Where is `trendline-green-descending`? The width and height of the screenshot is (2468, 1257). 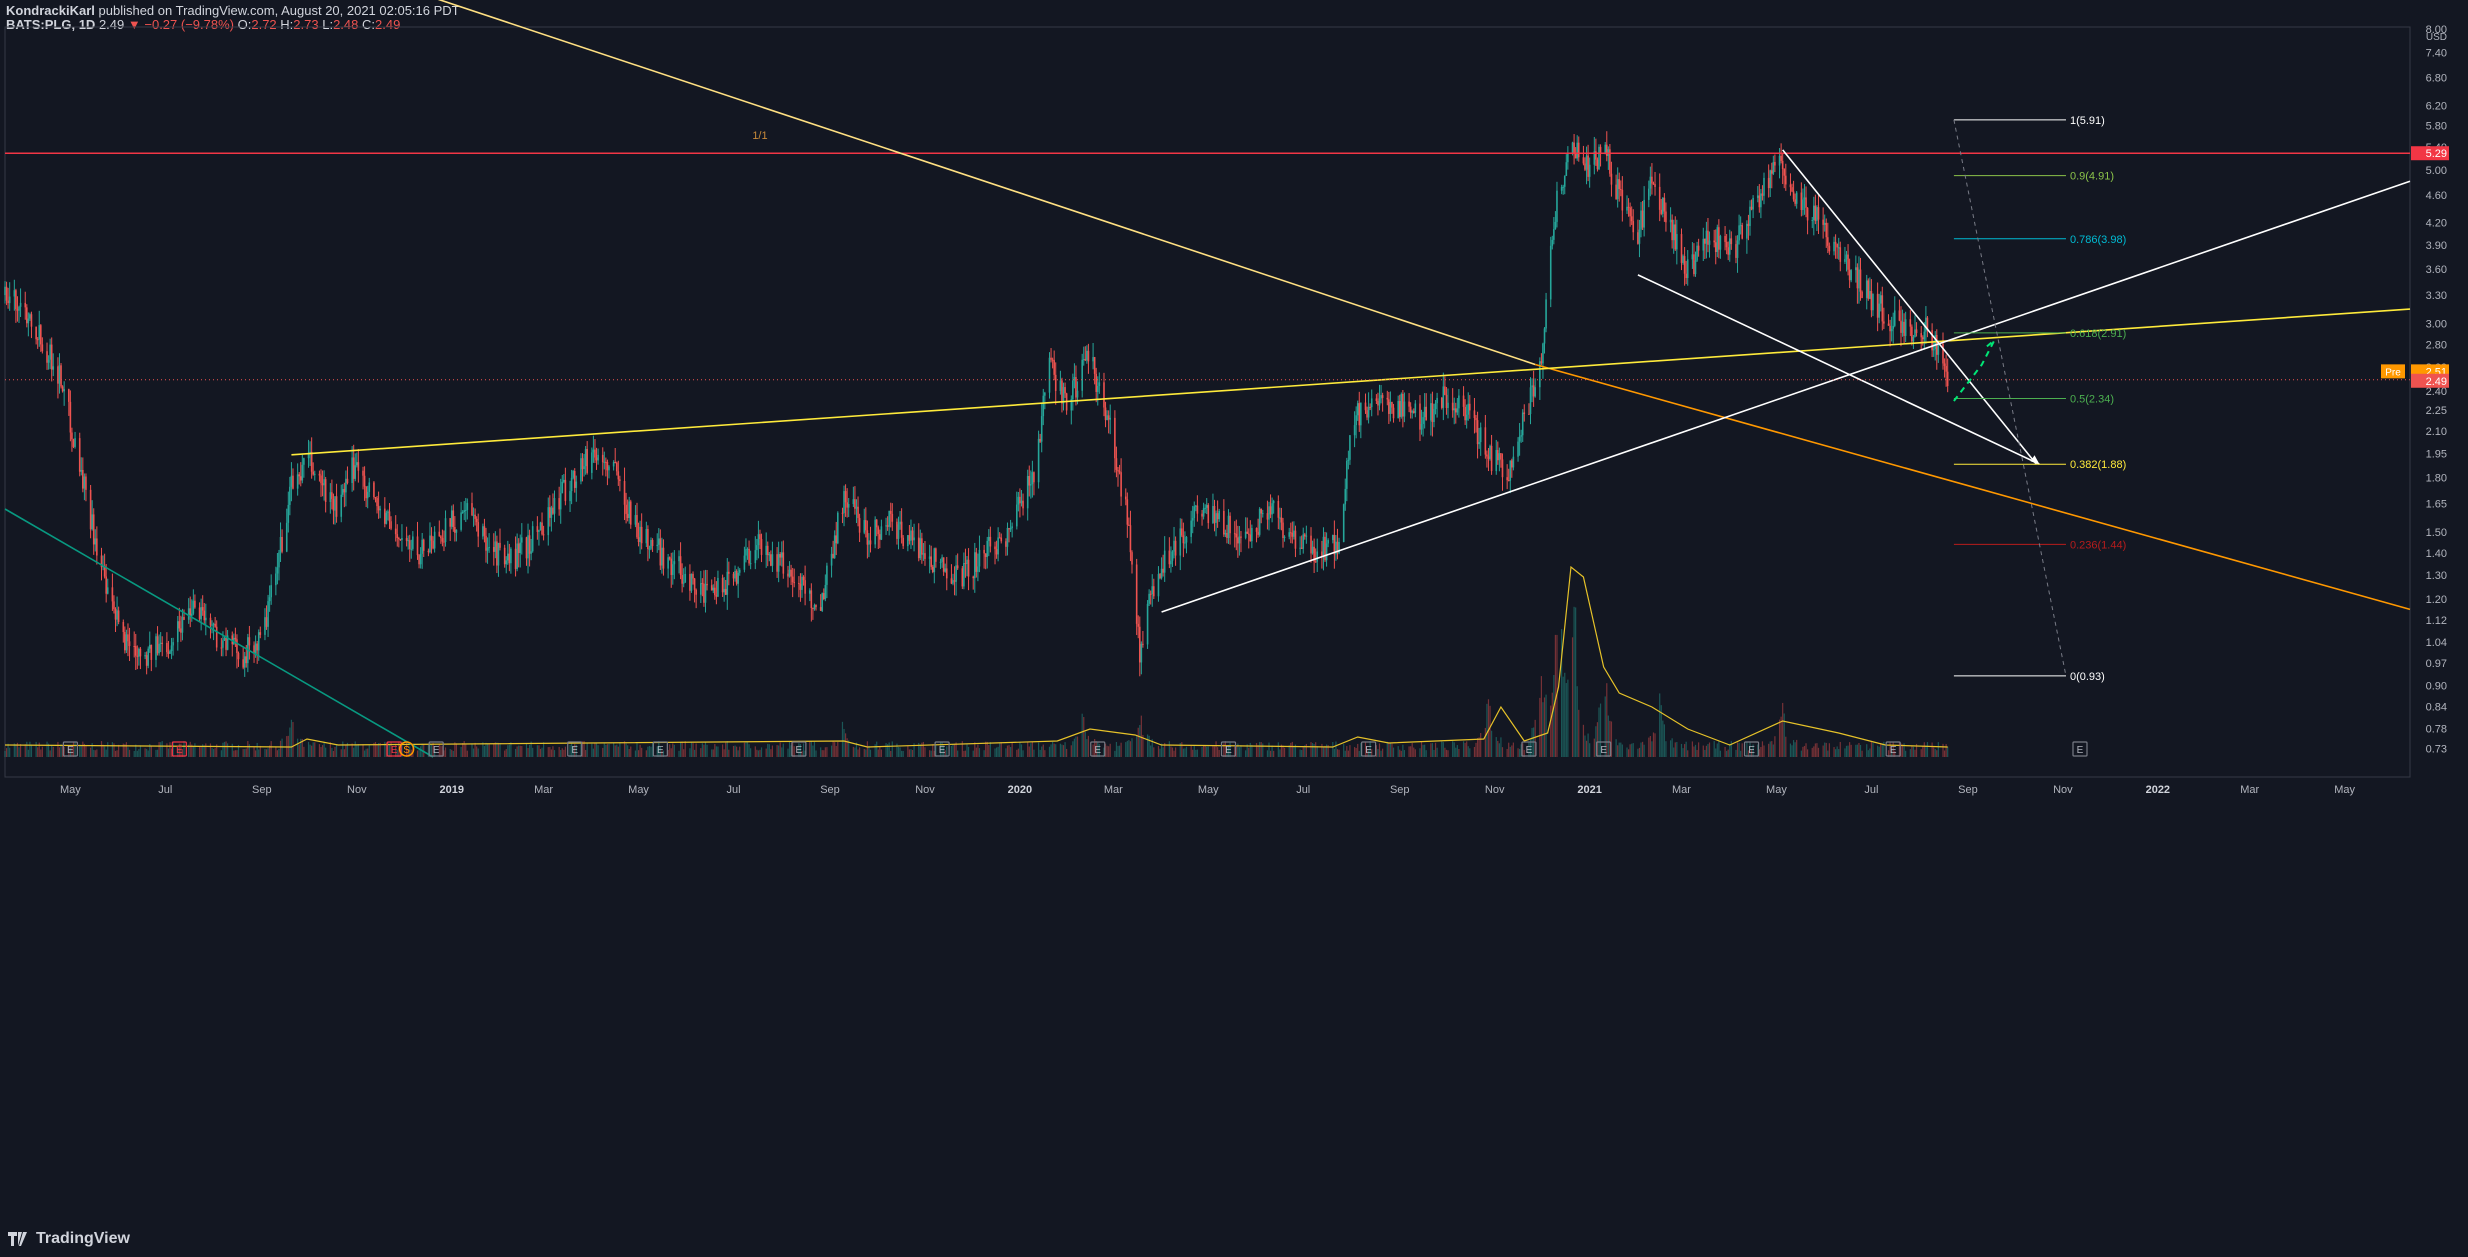 trendline-green-descending is located at coordinates (219, 633).